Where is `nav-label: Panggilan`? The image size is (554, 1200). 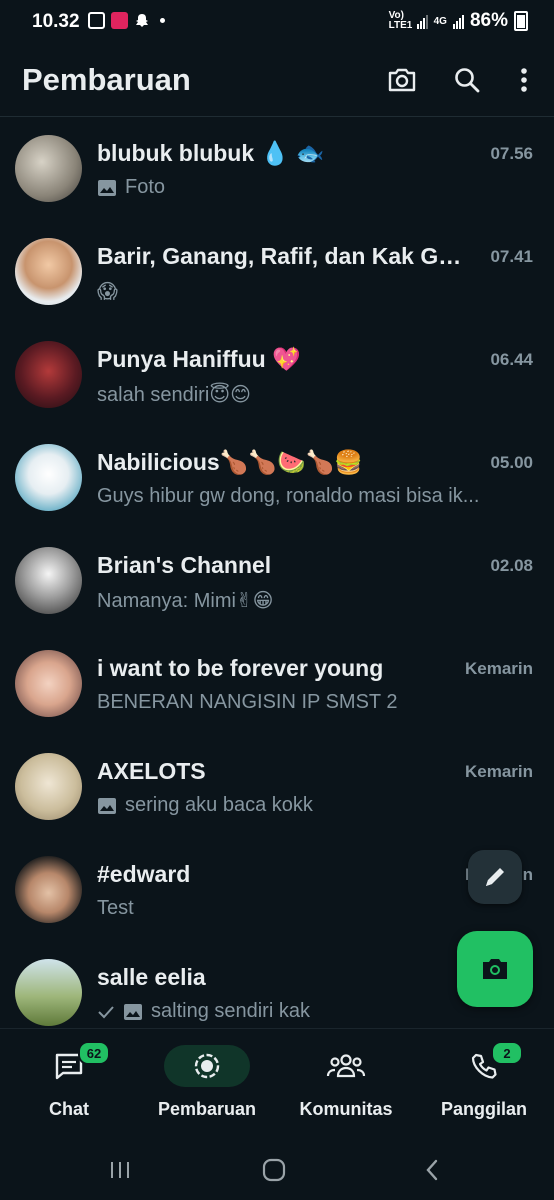
nav-label: Panggilan is located at coordinates (483, 1109).